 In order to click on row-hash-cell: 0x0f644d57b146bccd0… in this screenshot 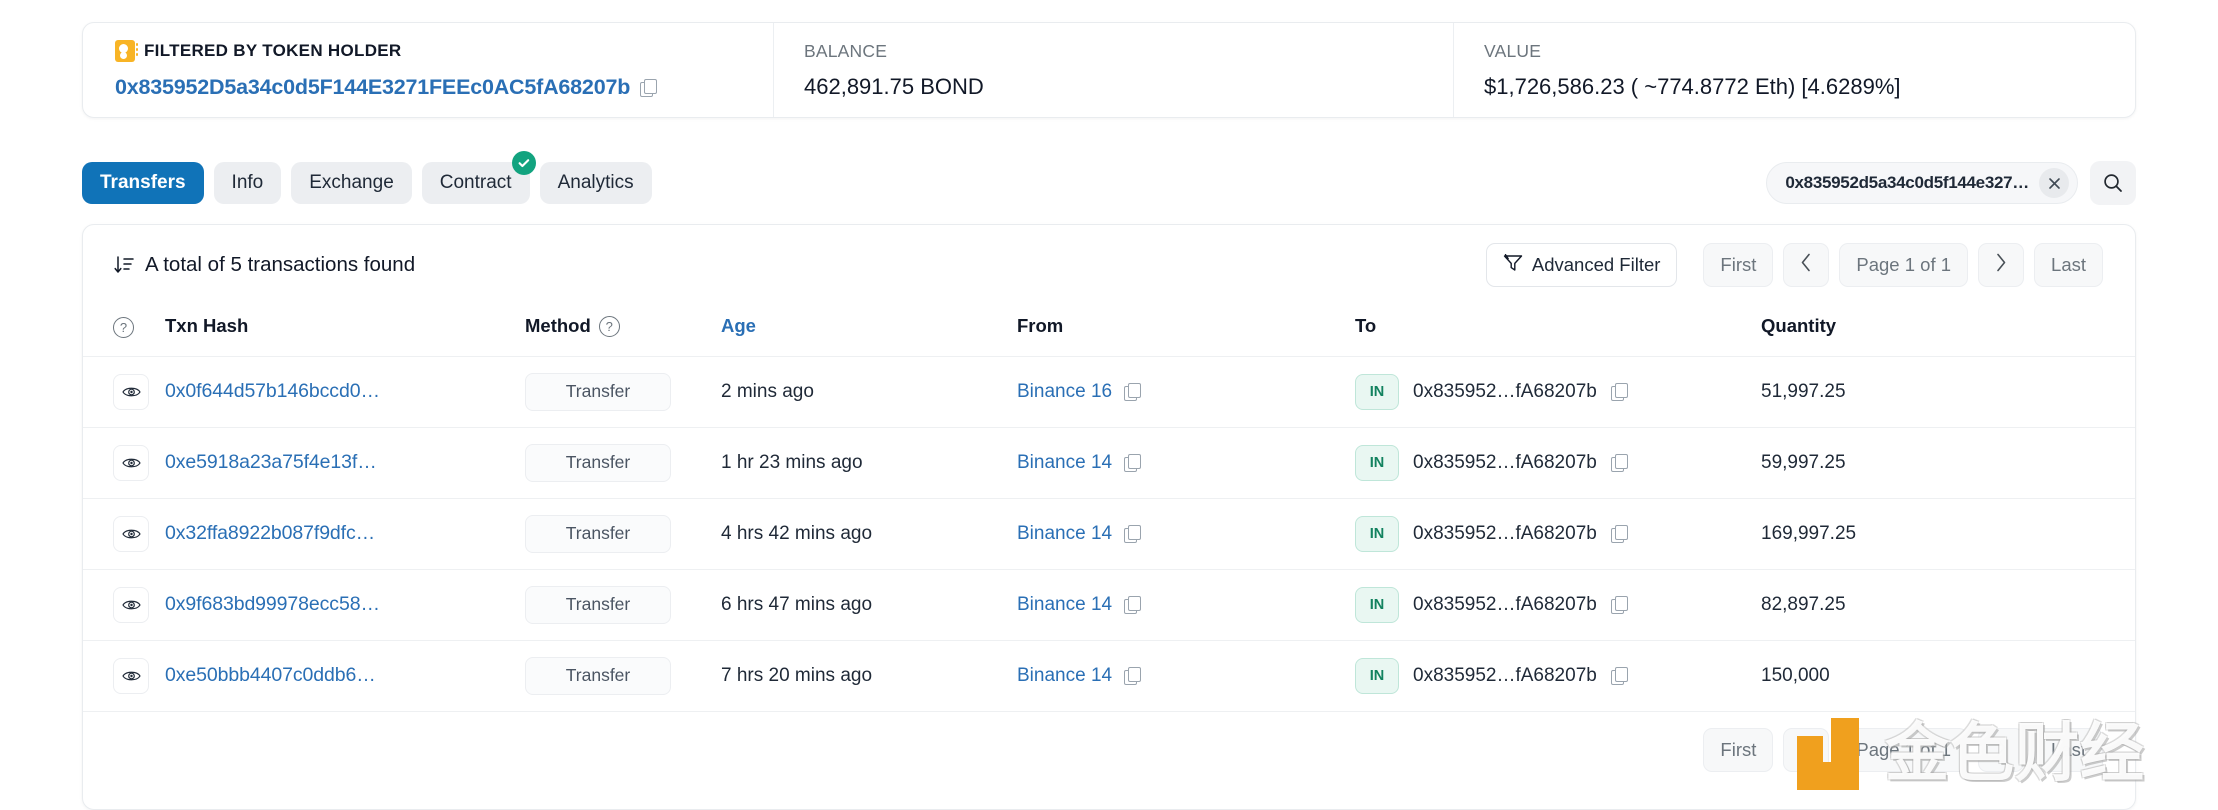, I will do `click(345, 392)`.